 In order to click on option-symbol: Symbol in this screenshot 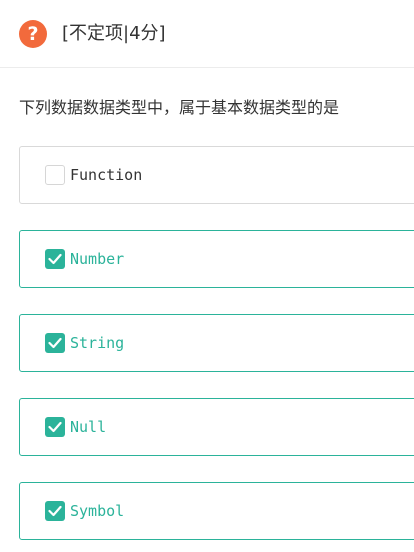, I will do `click(216, 511)`.